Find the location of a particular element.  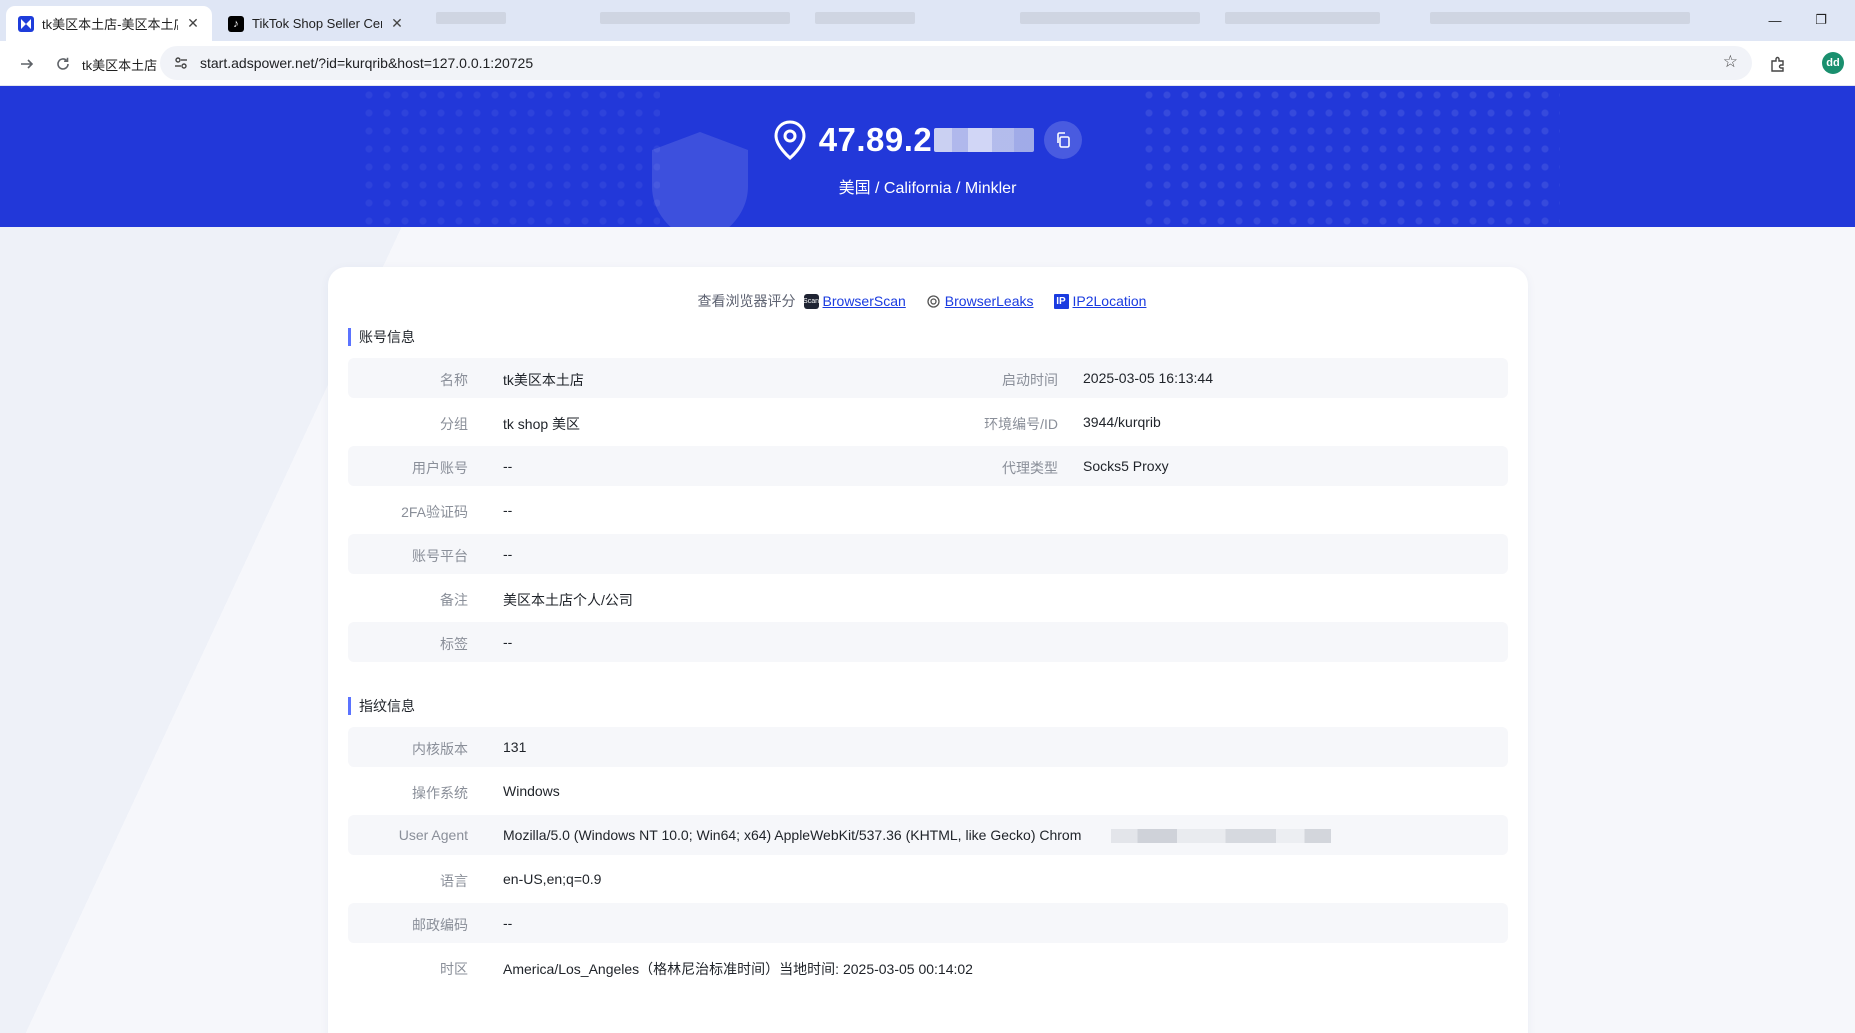

tiktok-favicon-icon: ♪ is located at coordinates (236, 23).